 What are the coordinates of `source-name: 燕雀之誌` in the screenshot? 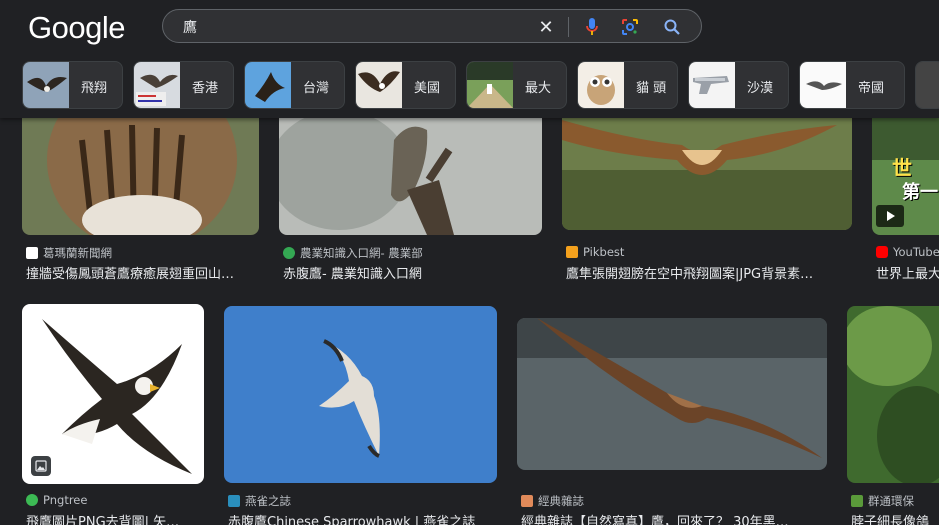 It's located at (268, 501).